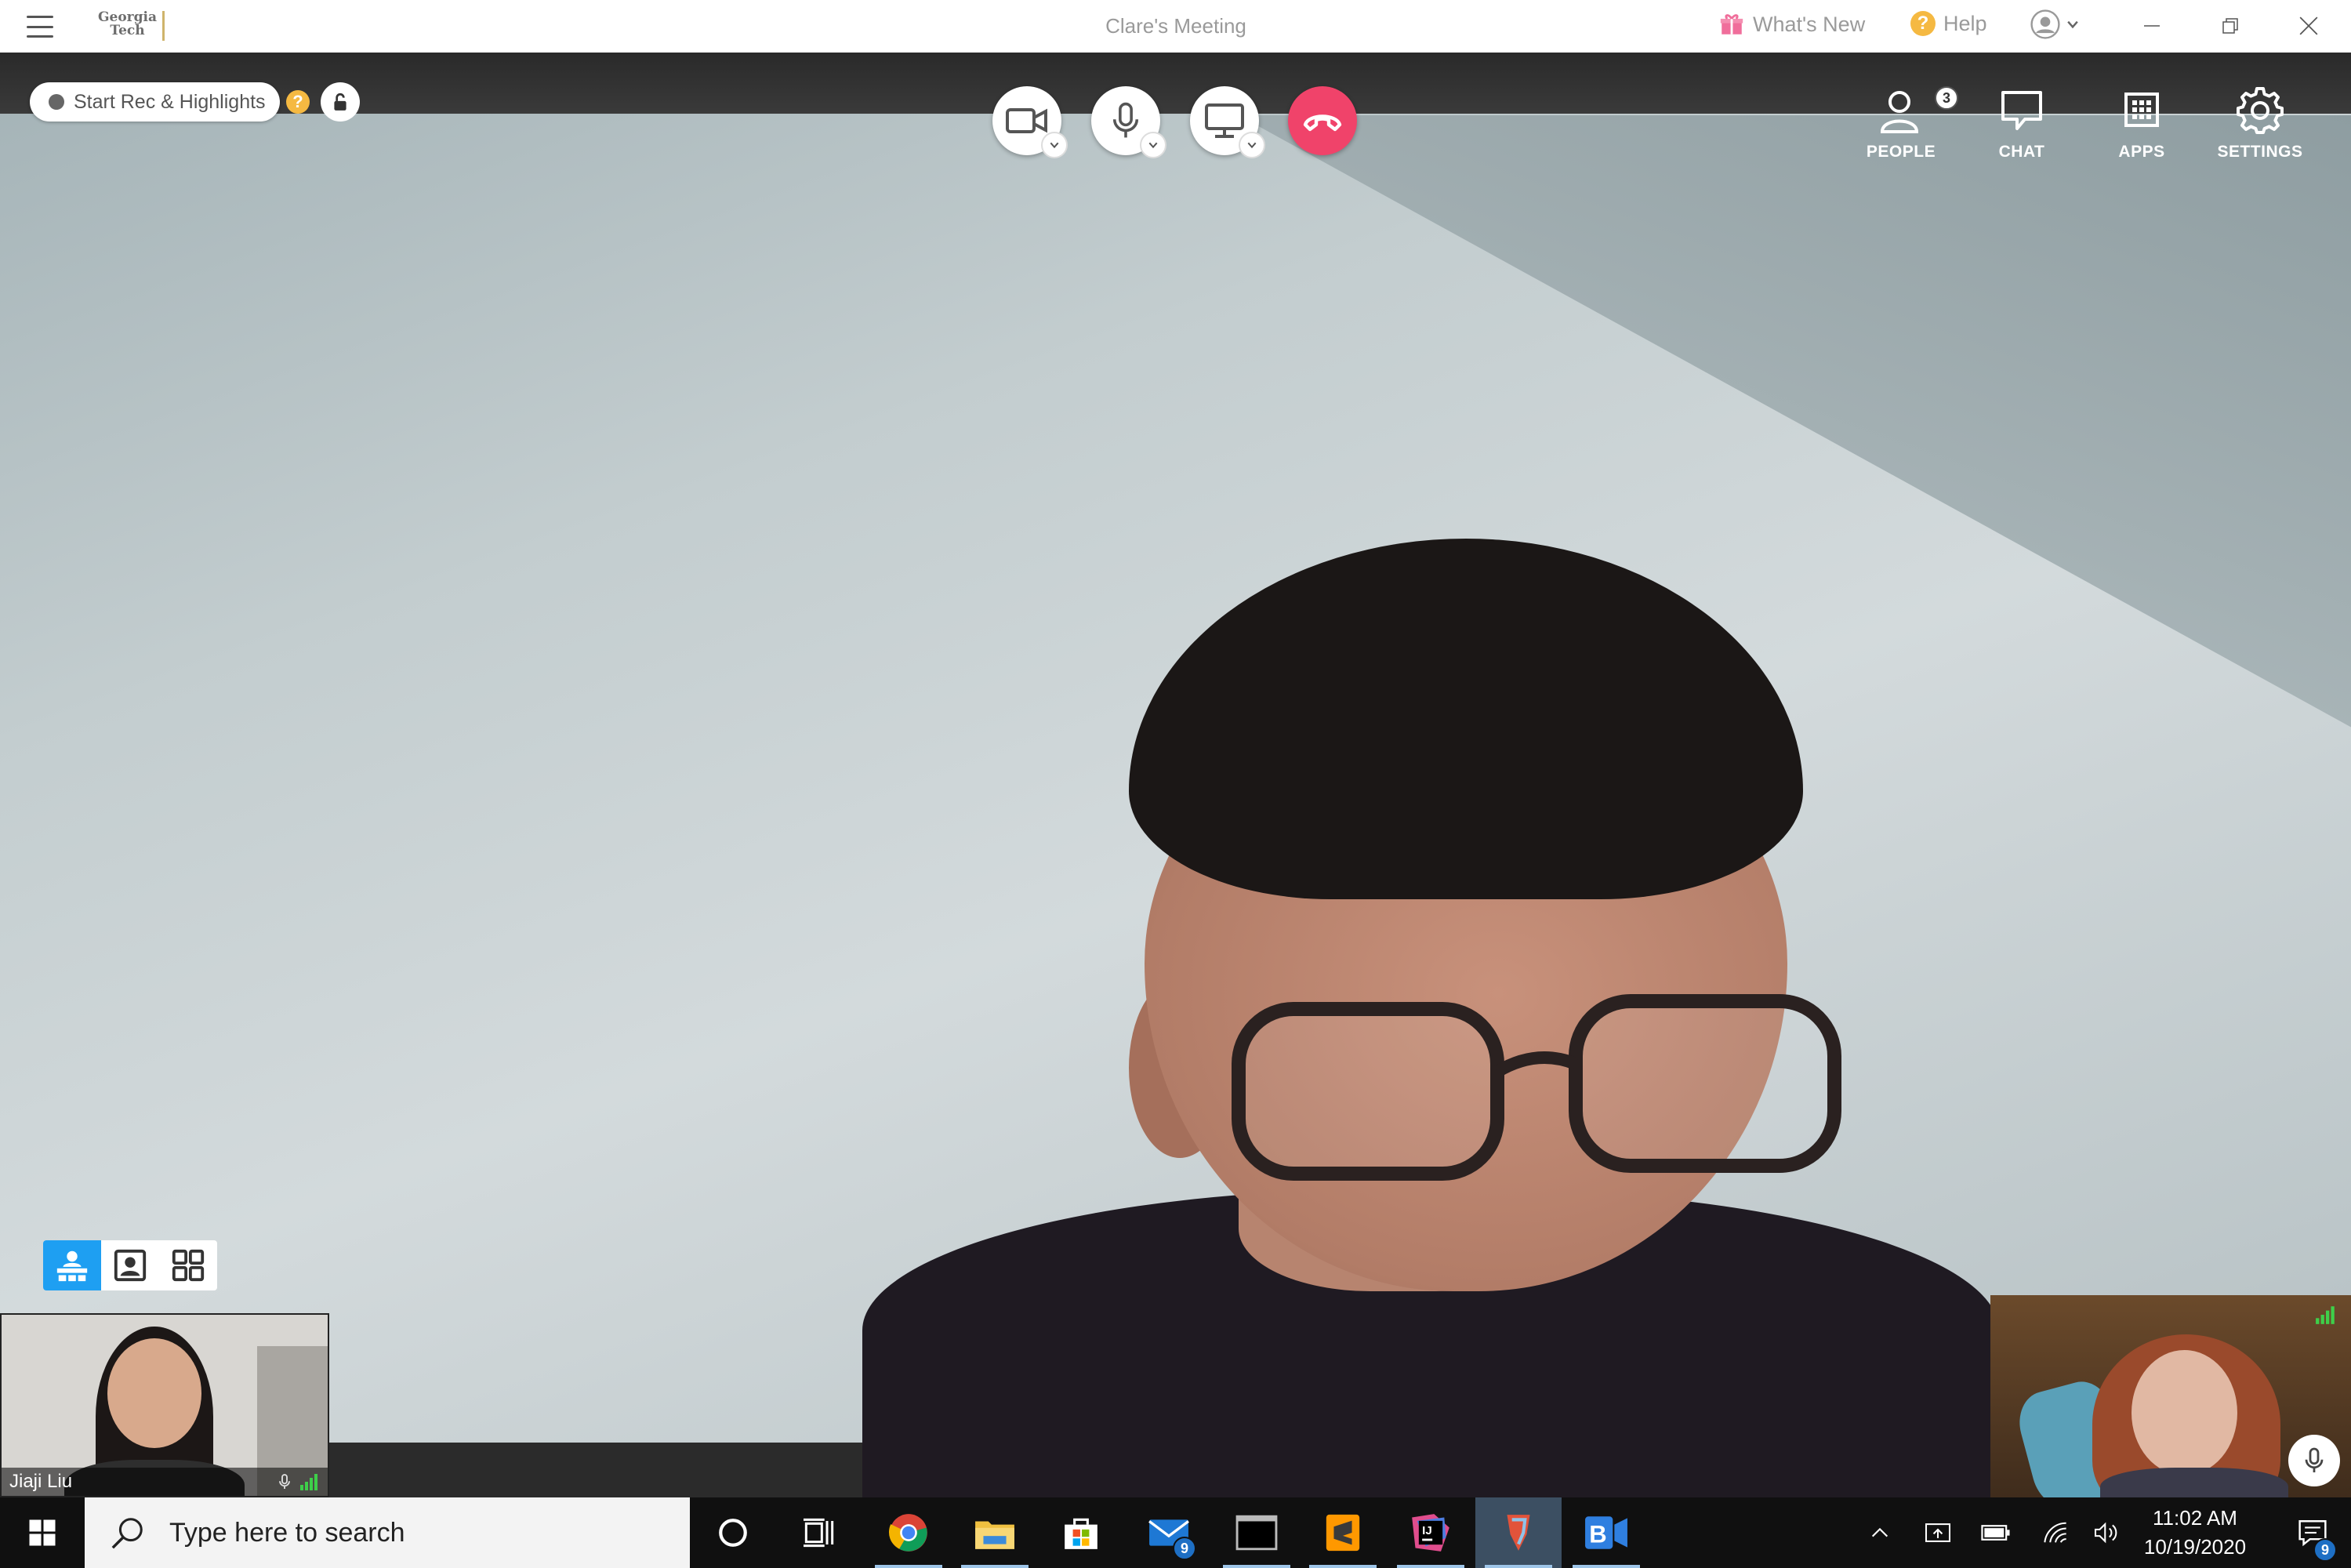 The width and height of the screenshot is (2351, 1568). What do you see at coordinates (287, 1532) in the screenshot?
I see `search-placeholder: Type here to search` at bounding box center [287, 1532].